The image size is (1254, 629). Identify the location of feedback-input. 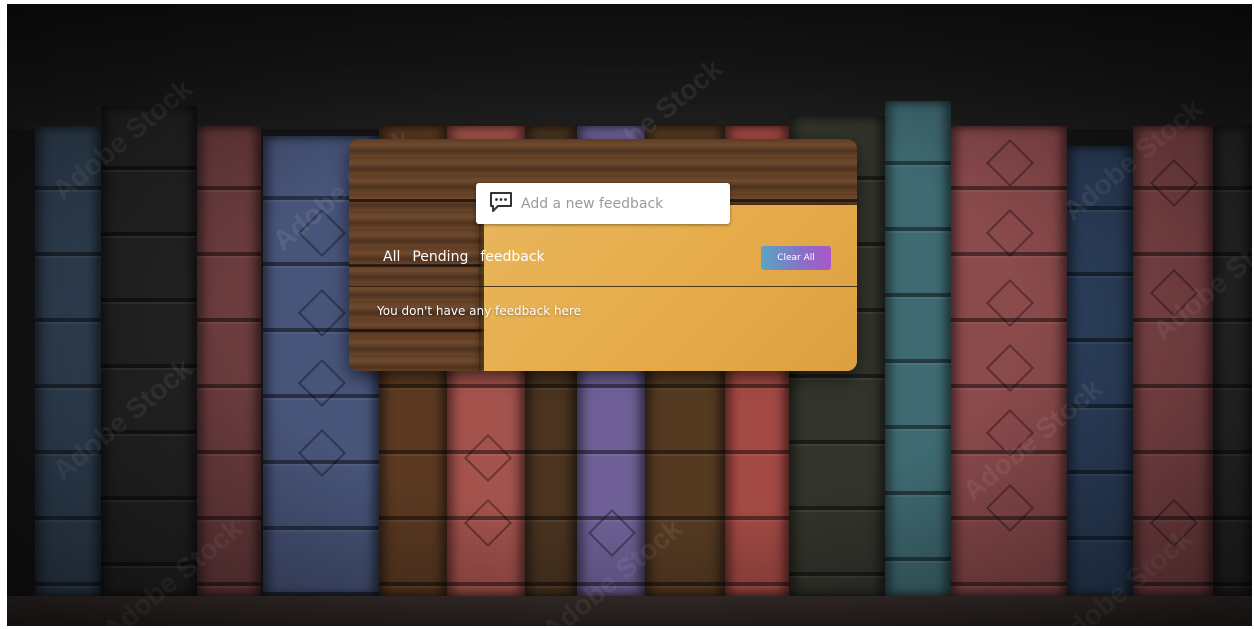
(621, 203).